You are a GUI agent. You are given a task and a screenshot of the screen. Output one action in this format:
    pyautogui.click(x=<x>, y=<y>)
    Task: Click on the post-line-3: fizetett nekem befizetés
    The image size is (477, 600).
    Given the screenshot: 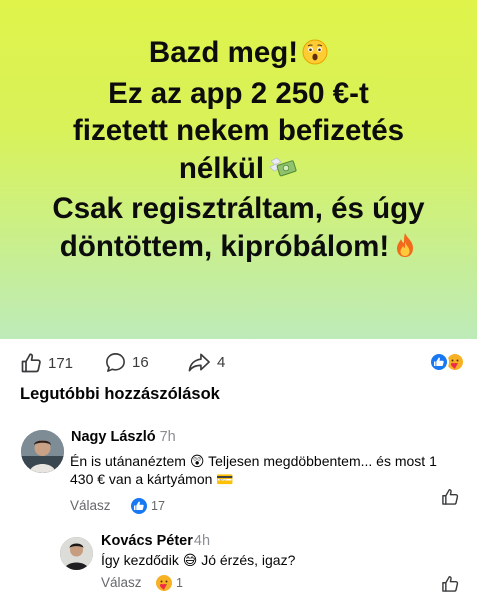 What is the action you would take?
    pyautogui.click(x=238, y=130)
    